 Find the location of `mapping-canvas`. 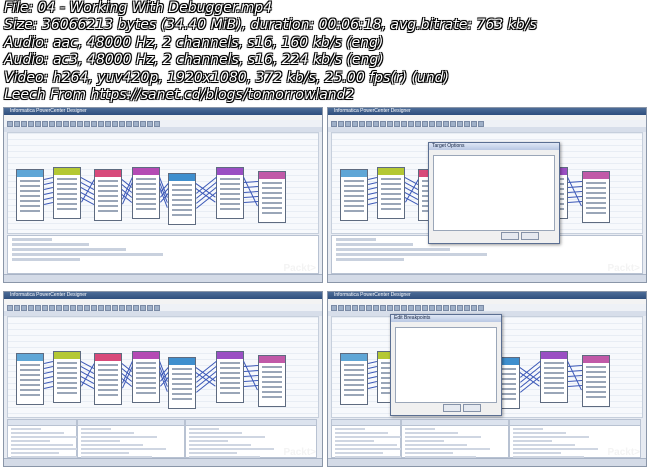

mapping-canvas is located at coordinates (163, 183).